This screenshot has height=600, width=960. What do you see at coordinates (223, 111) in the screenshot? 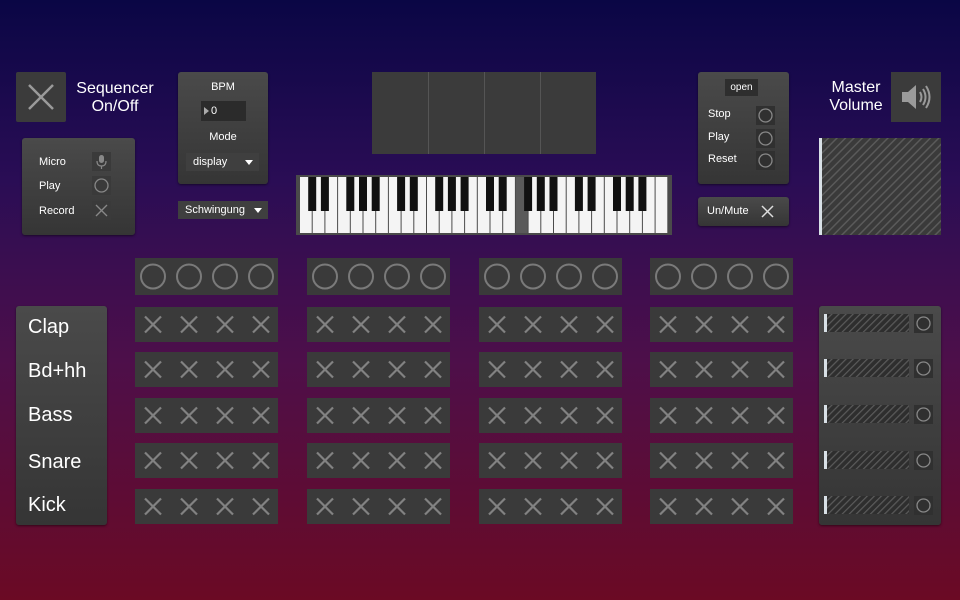
I see `bpm-number-input: 0` at bounding box center [223, 111].